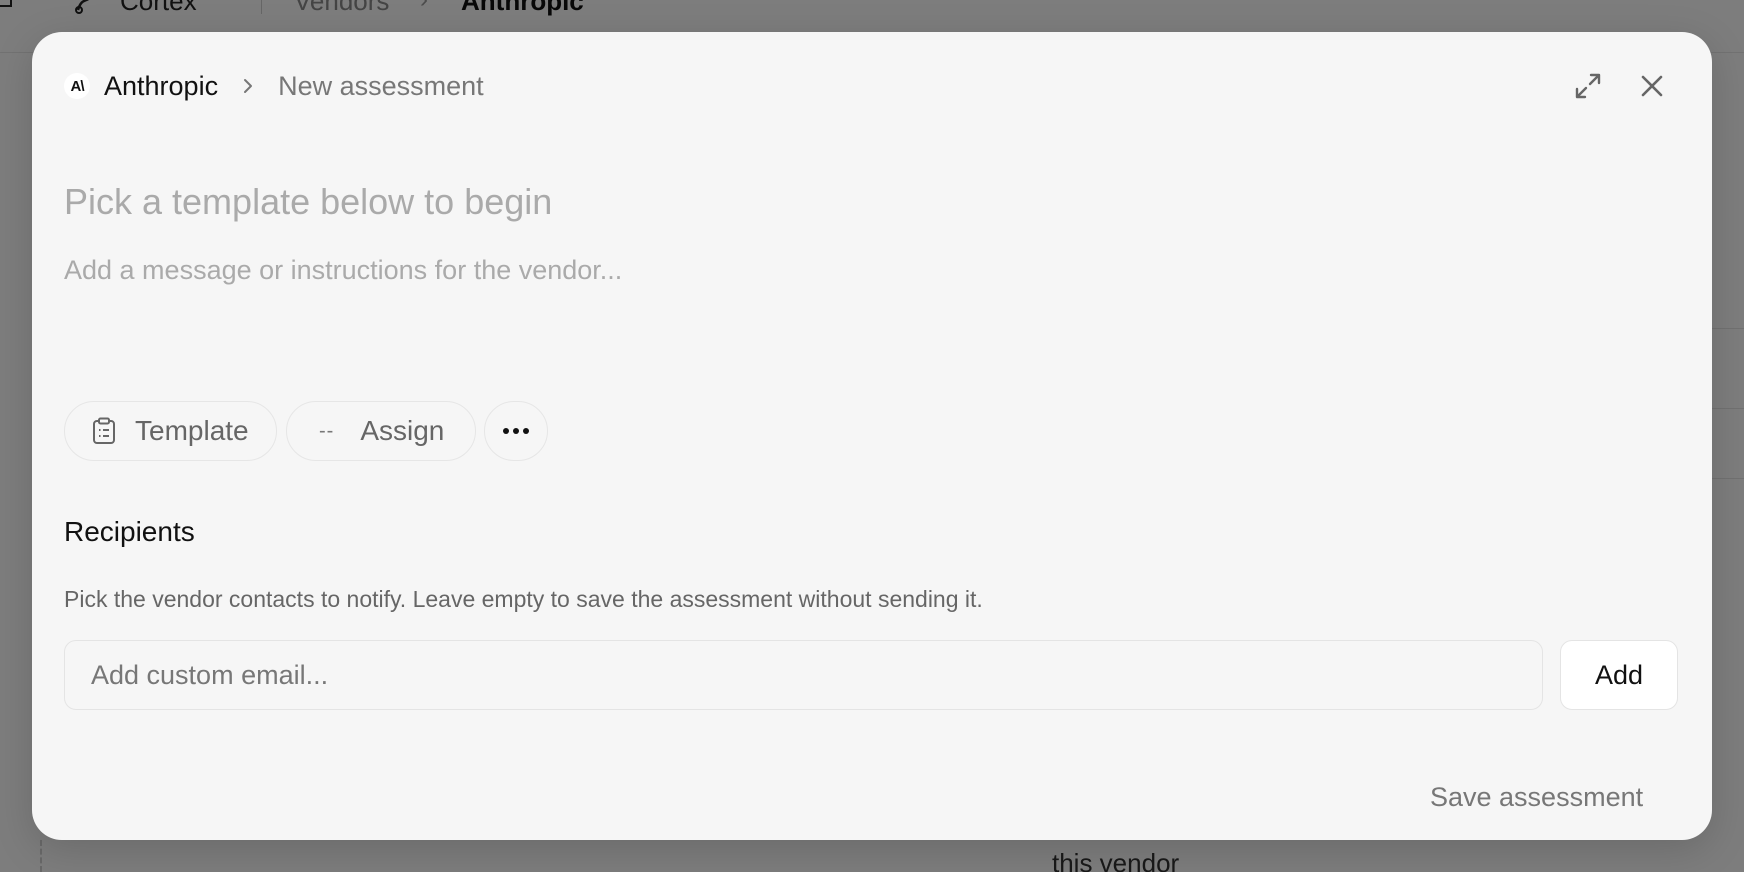 This screenshot has height=872, width=1744. What do you see at coordinates (327, 430) in the screenshot?
I see `assign-placeholder-dash: --` at bounding box center [327, 430].